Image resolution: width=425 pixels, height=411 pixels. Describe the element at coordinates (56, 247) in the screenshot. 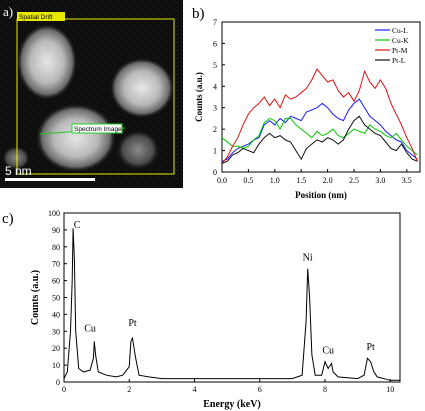

I see `y-tick-label: 80` at that location.